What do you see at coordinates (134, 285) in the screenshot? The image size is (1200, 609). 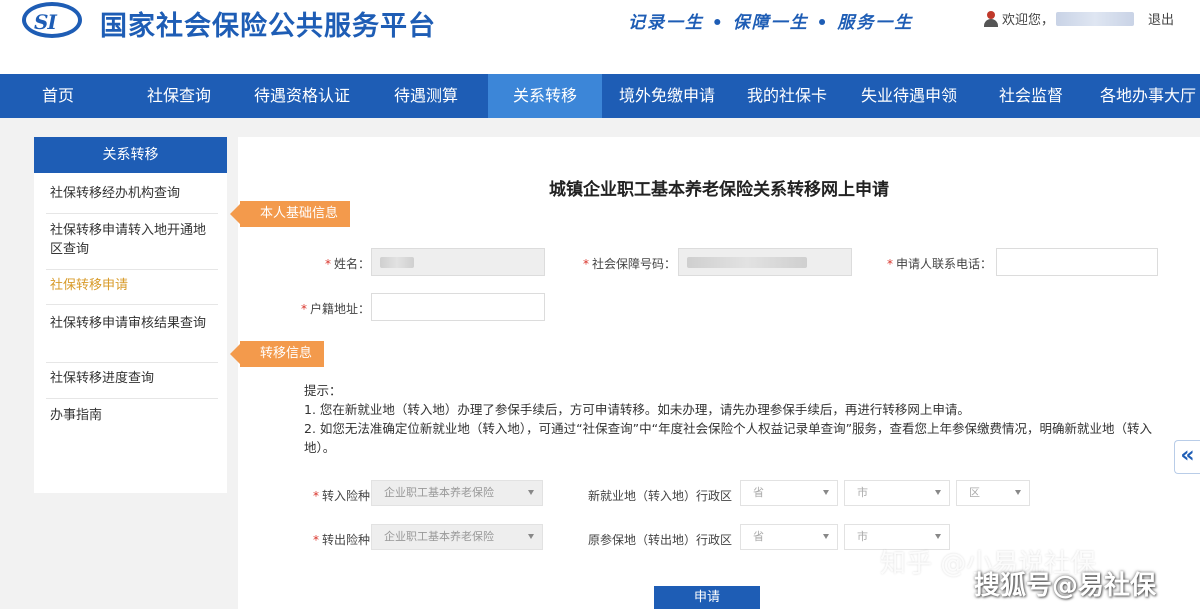 I see `sidebar-item-transfer-apply: 社保转移申请` at bounding box center [134, 285].